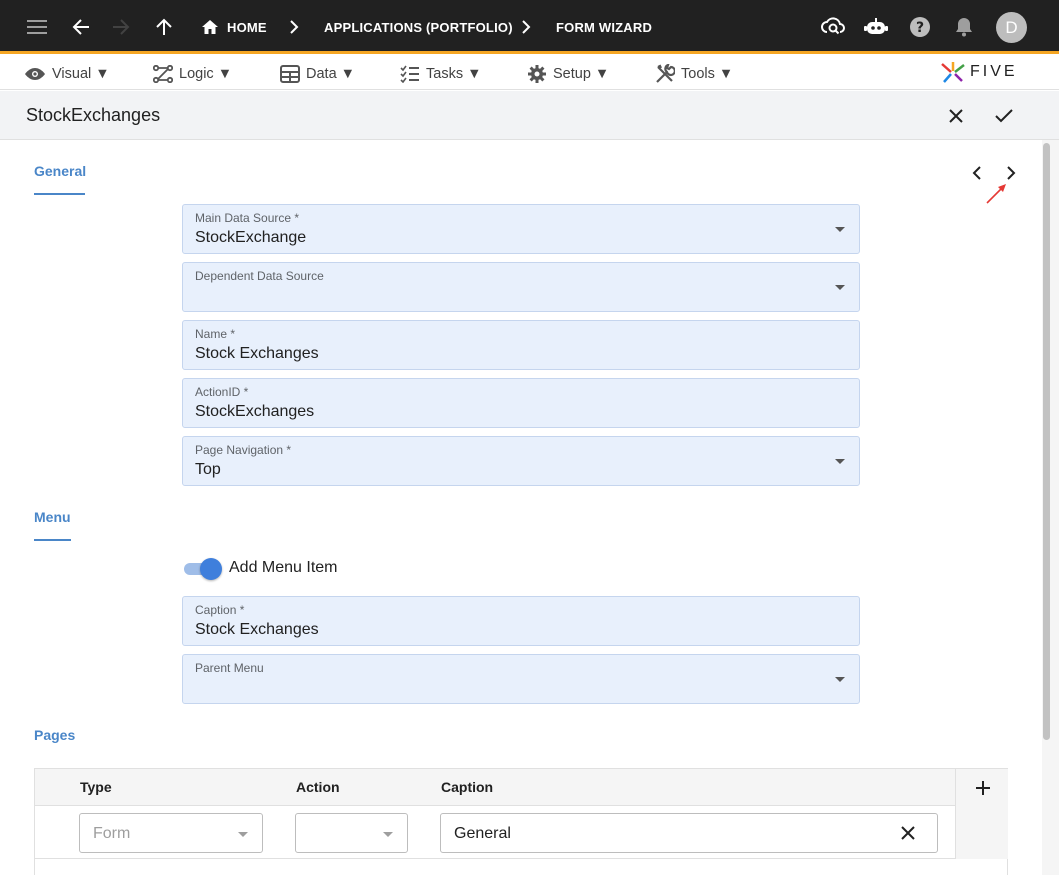  Describe the element at coordinates (208, 469) in the screenshot. I see `page-navigation-value: Top` at that location.